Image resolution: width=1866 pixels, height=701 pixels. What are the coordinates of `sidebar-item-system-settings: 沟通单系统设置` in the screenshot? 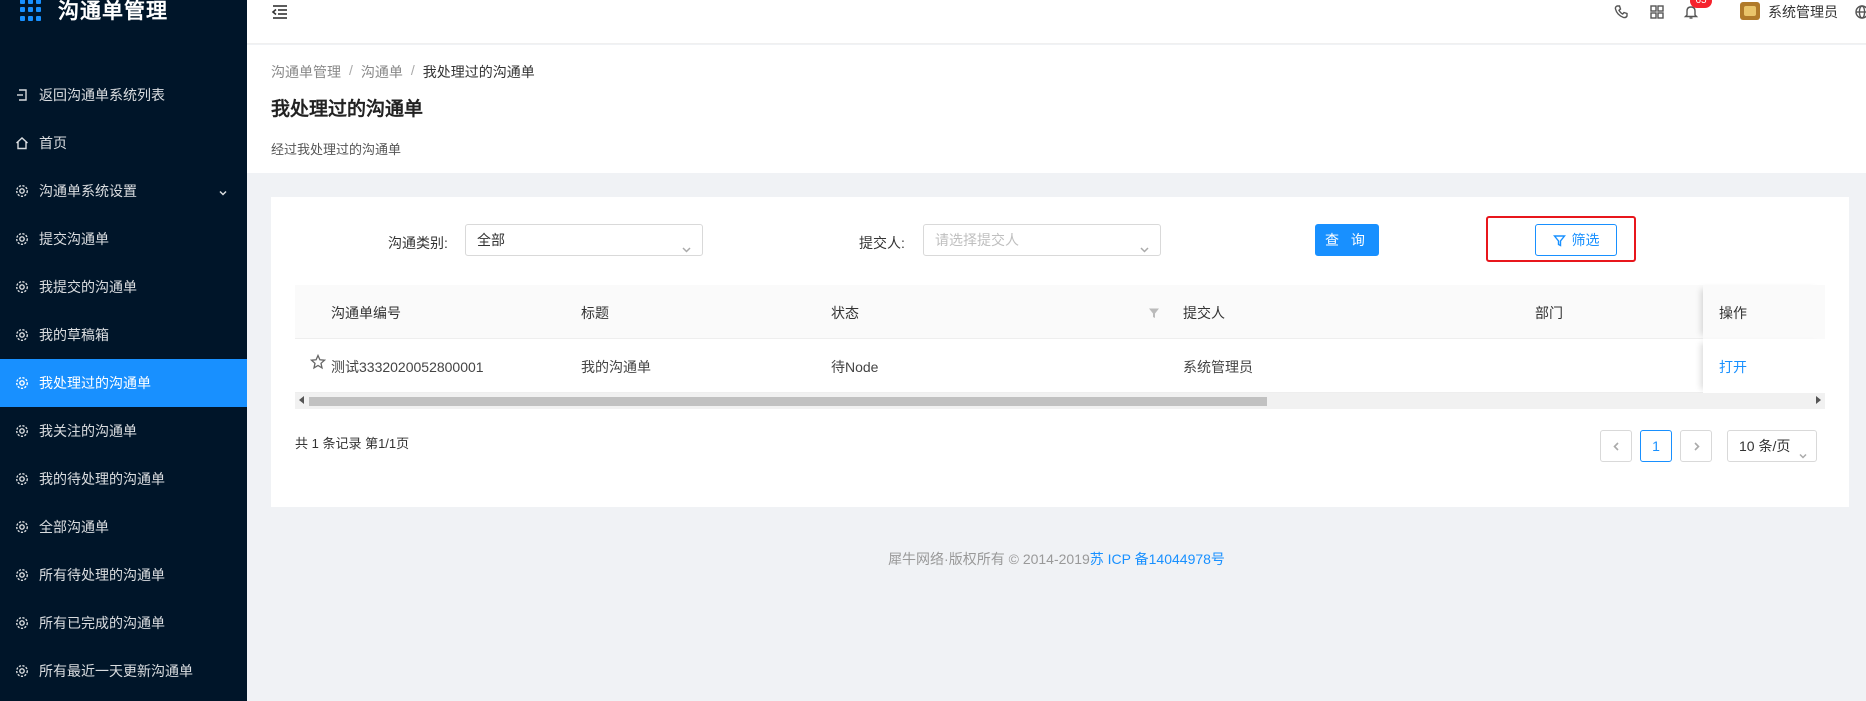 It's located at (123, 191).